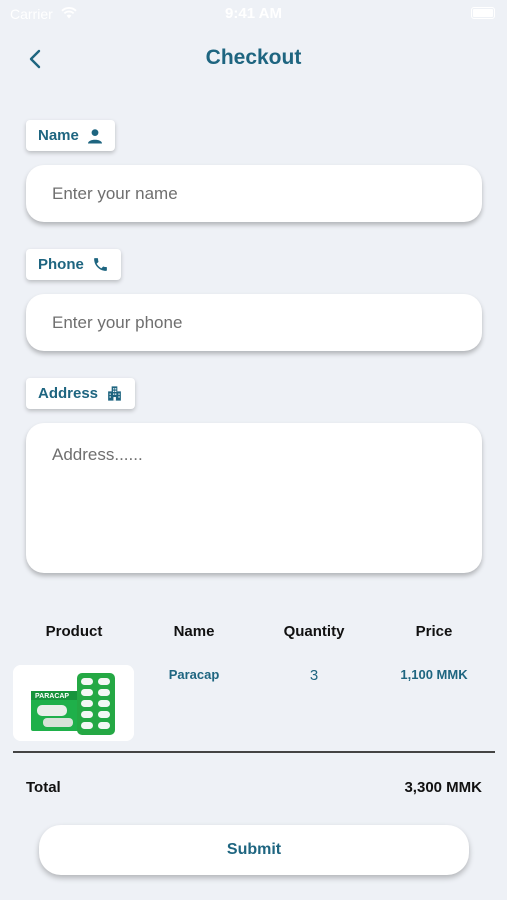 This screenshot has width=507, height=900. I want to click on name-label: Name, so click(70, 135).